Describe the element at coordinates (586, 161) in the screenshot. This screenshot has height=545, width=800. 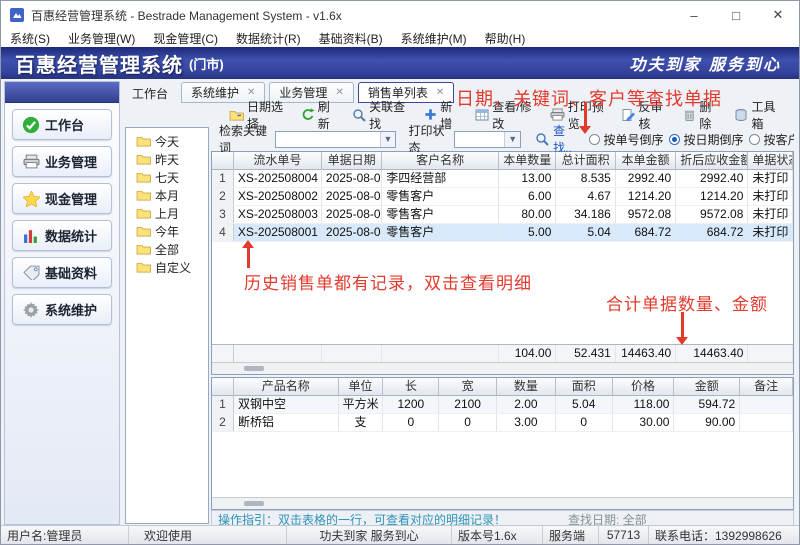
I see `column-header: 总计面积` at that location.